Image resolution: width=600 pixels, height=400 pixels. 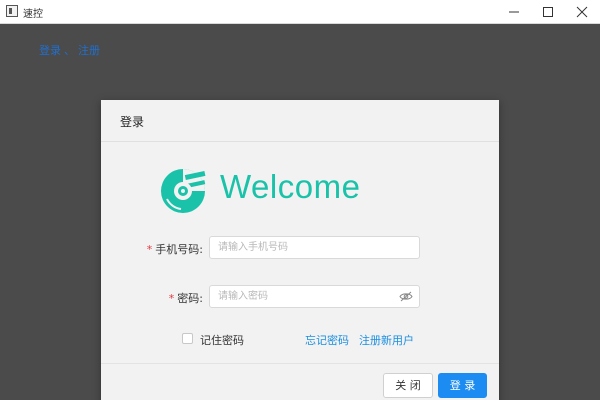 I want to click on breadcrumb: 登录、注册, so click(x=69, y=50).